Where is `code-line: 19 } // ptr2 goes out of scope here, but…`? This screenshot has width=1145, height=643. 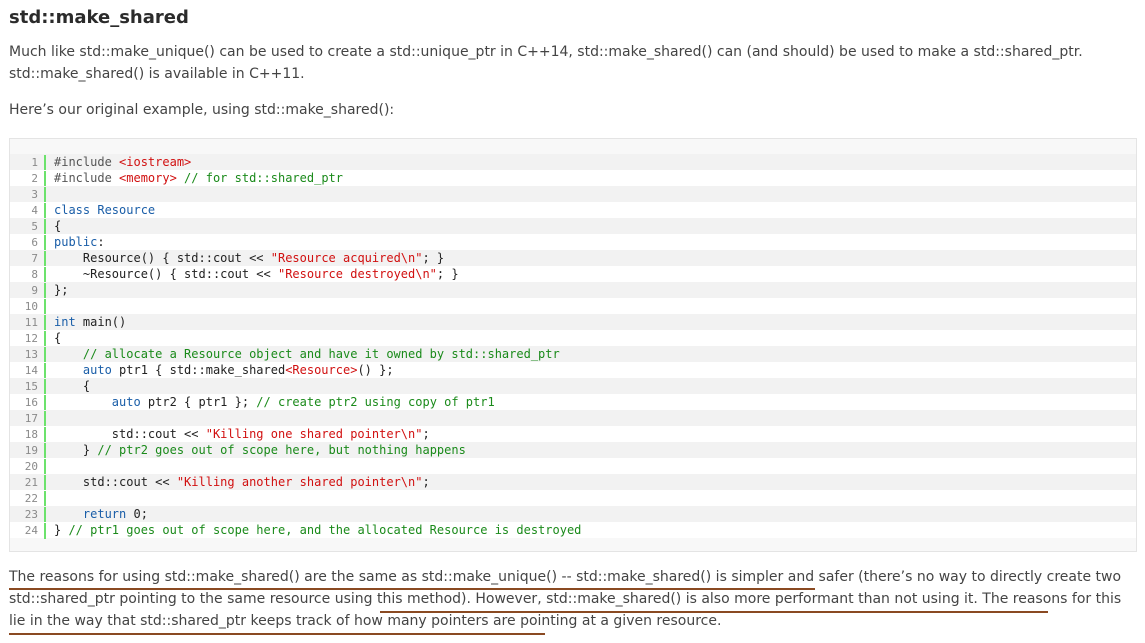
code-line: 19 } // ptr2 goes out of scope here, but… is located at coordinates (573, 450).